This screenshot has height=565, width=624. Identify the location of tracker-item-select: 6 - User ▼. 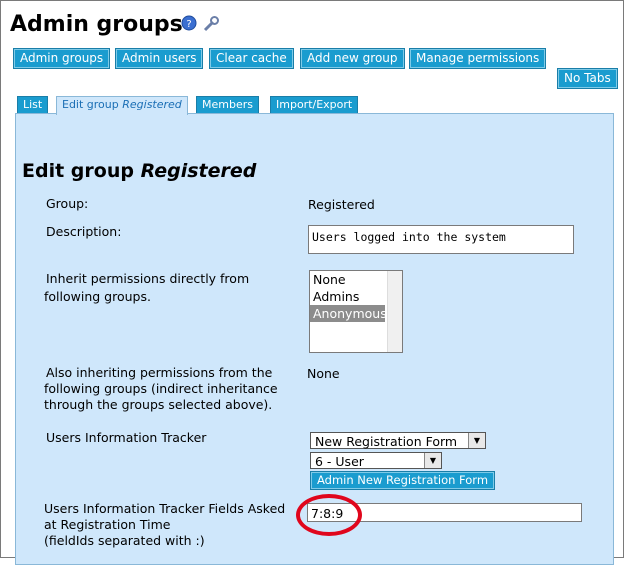
(376, 460).